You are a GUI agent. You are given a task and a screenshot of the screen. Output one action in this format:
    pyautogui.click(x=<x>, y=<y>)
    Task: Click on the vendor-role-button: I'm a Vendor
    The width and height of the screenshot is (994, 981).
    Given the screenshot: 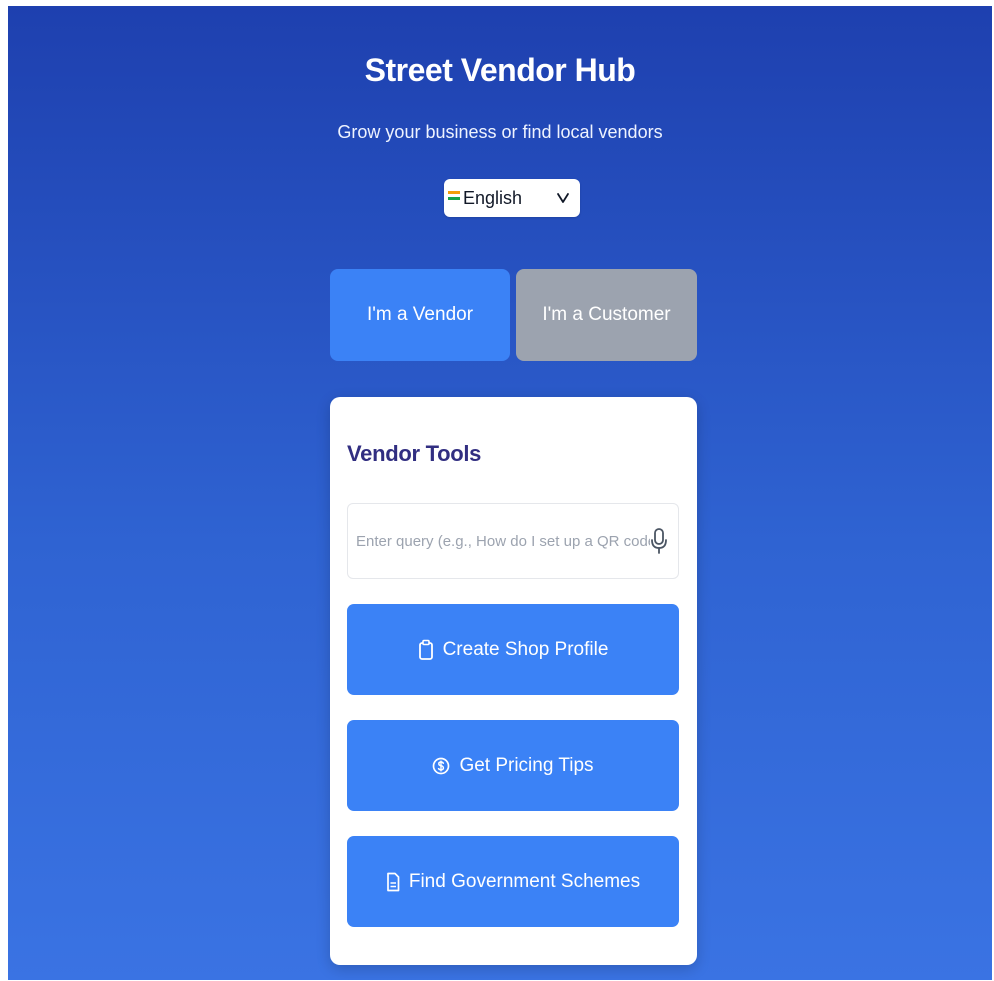 What is the action you would take?
    pyautogui.click(x=420, y=315)
    